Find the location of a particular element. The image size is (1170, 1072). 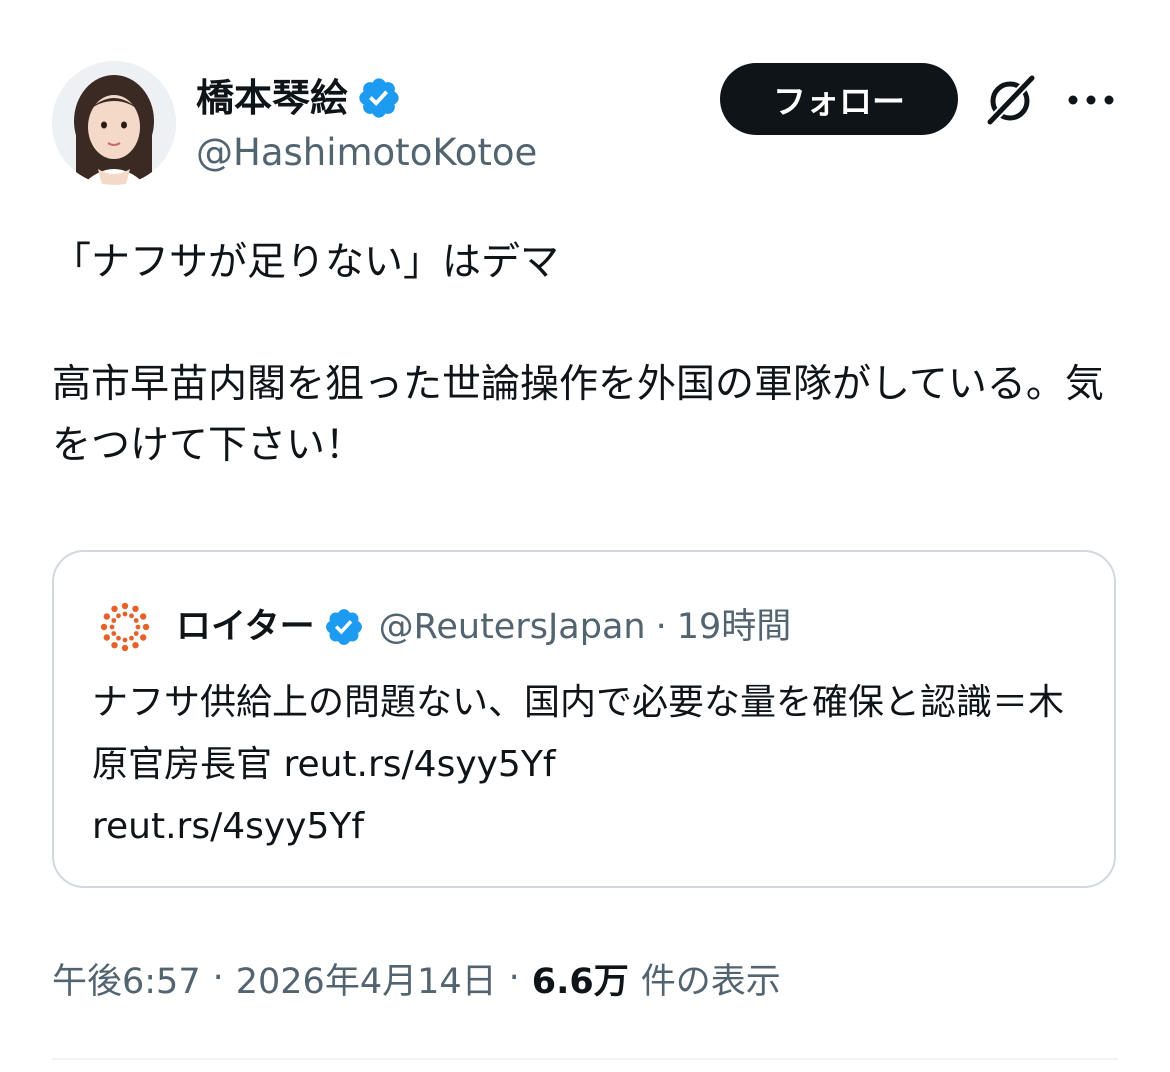

more-icon is located at coordinates (1091, 100).